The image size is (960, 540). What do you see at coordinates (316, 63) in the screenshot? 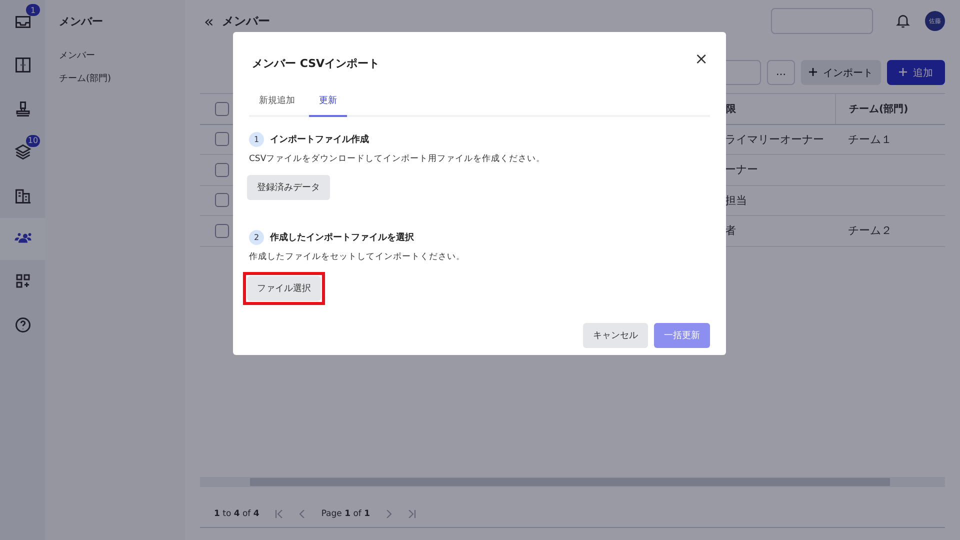
I see `dialog-title: メンバー CSVインポート` at bounding box center [316, 63].